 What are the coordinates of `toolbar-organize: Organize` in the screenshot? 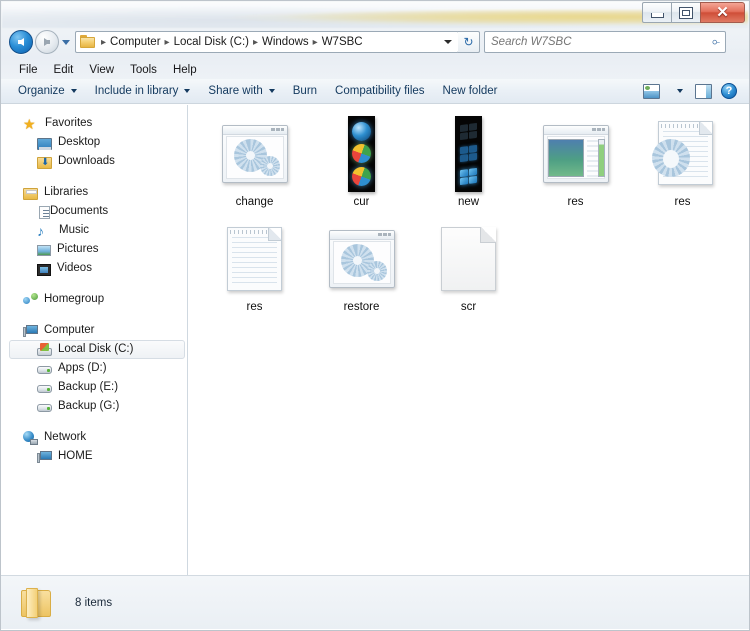 It's located at (47, 91).